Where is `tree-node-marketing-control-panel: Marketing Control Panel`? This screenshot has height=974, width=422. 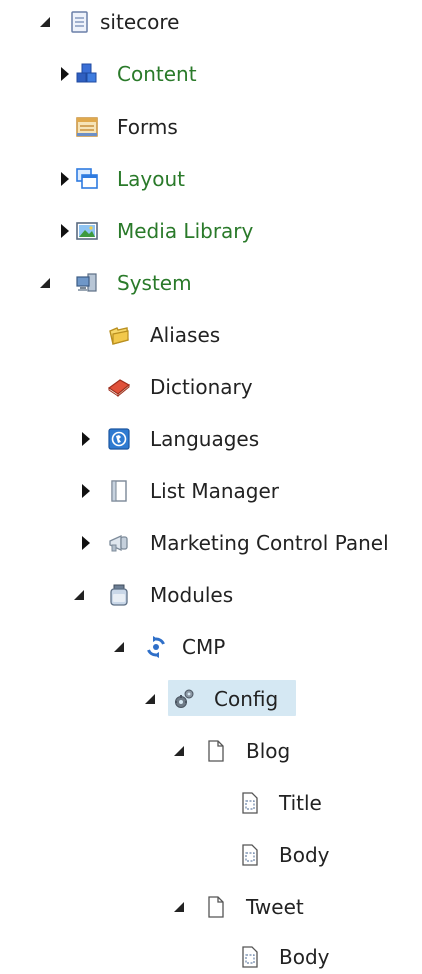 tree-node-marketing-control-panel: Marketing Control Panel is located at coordinates (211, 543).